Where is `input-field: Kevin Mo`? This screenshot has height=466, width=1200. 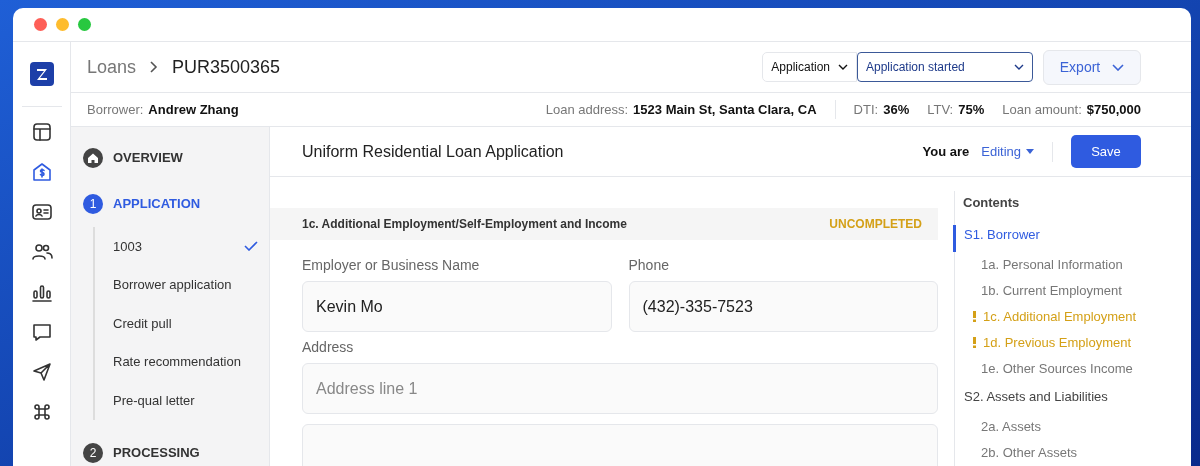 input-field: Kevin Mo is located at coordinates (457, 306).